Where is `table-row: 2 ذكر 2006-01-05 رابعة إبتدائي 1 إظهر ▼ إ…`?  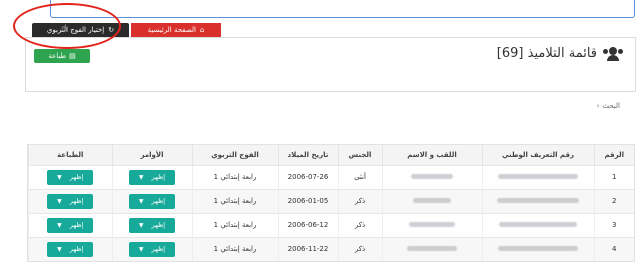 table-row: 2 ذكر 2006-01-05 رابعة إبتدائي 1 إظهر ▼ إ… is located at coordinates (331, 200).